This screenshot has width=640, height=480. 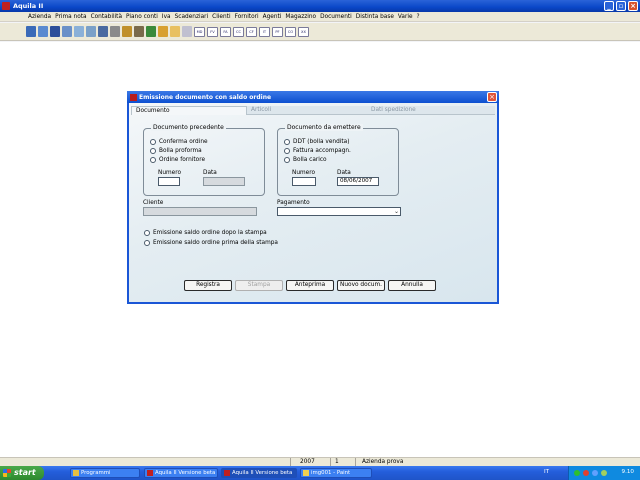 What do you see at coordinates (307, 462) in the screenshot?
I see `status-year: 2007` at bounding box center [307, 462].